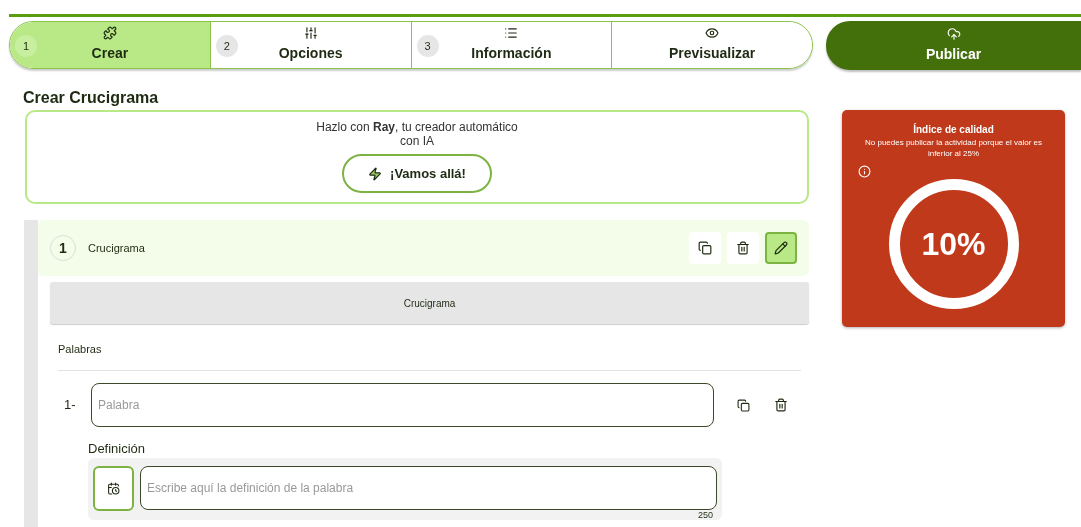 This screenshot has height=527, width=1081. Describe the element at coordinates (109, 33) in the screenshot. I see `puzzle-icon` at that location.